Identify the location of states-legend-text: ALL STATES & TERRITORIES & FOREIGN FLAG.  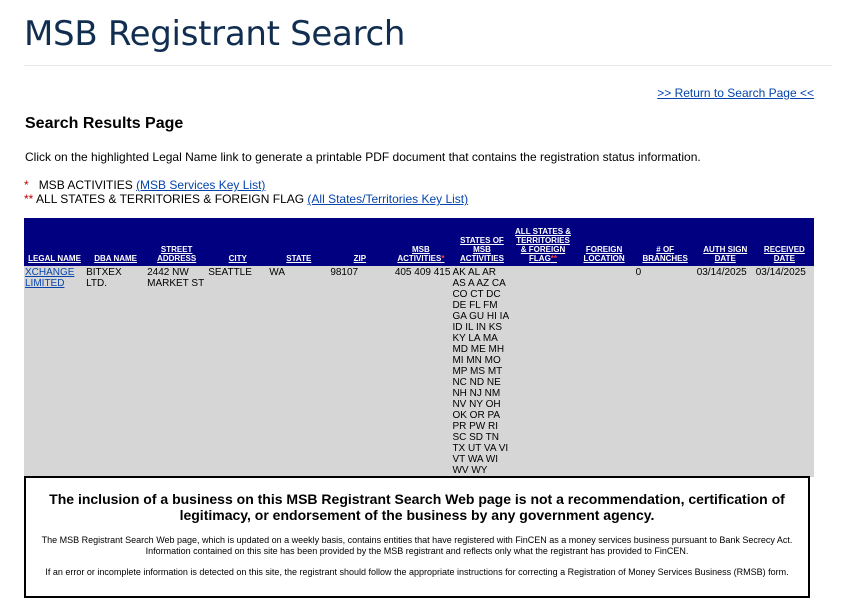
(170, 199).